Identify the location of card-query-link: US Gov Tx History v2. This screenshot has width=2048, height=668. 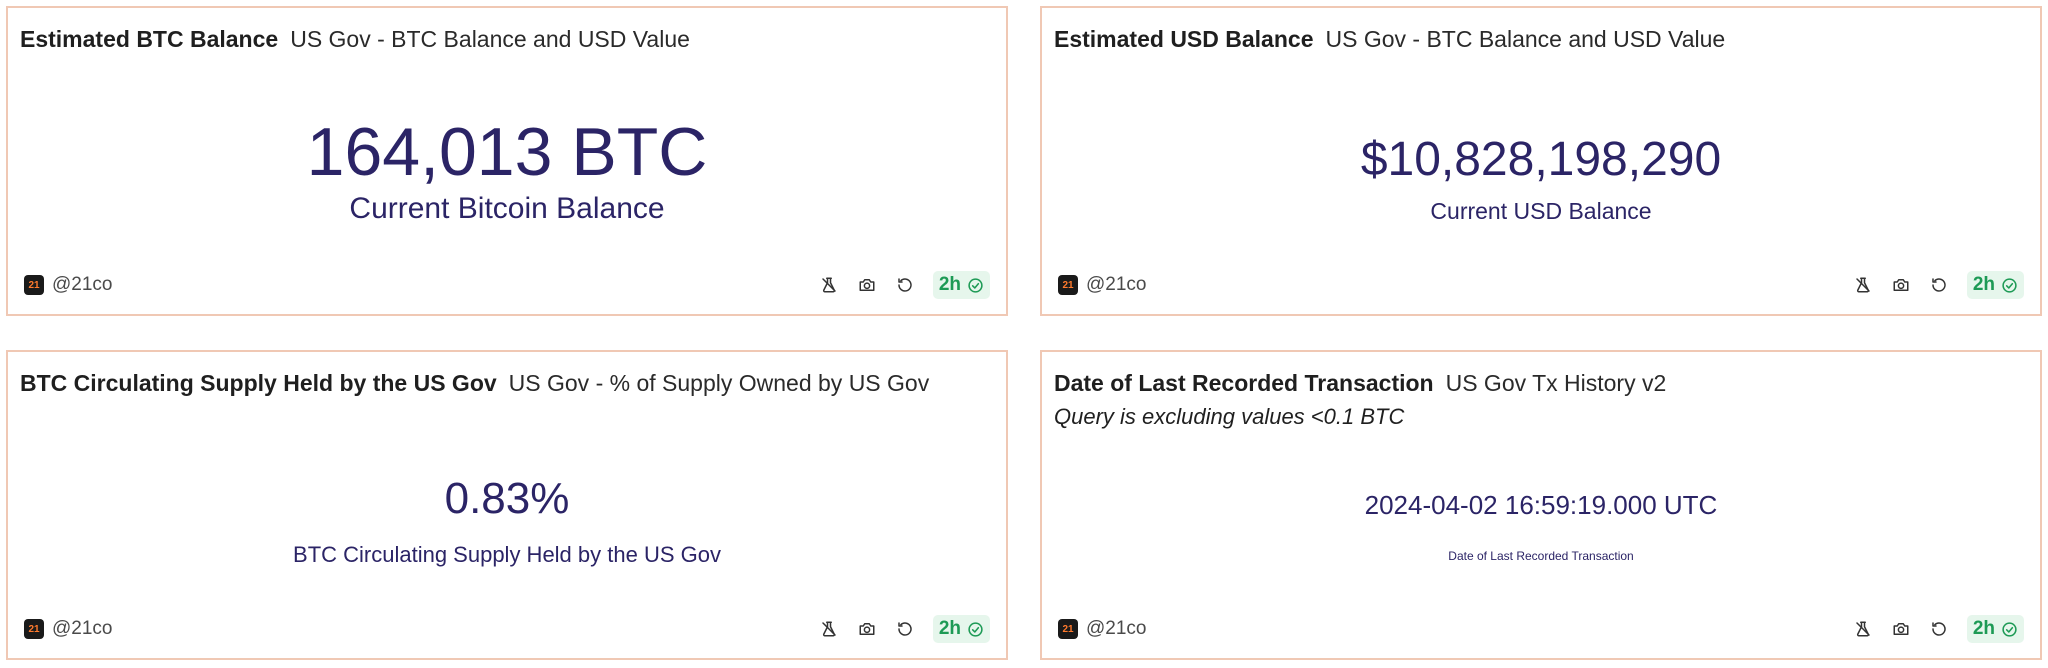
(1556, 383).